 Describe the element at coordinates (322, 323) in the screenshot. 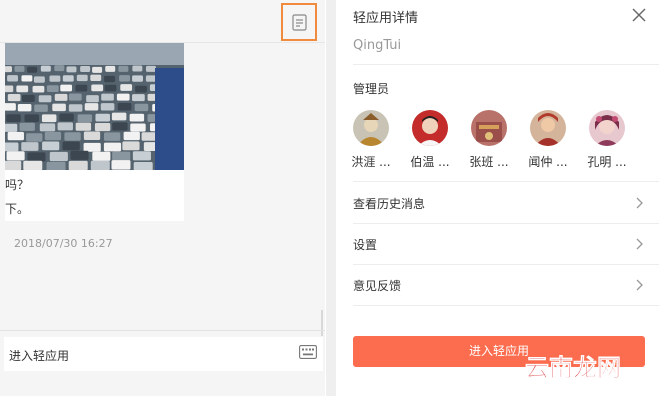

I see `scrollbar` at that location.